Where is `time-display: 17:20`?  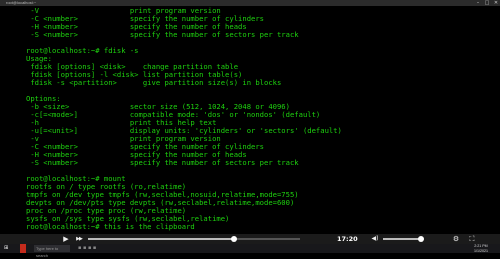
time-display: 17:20 is located at coordinates (347, 239).